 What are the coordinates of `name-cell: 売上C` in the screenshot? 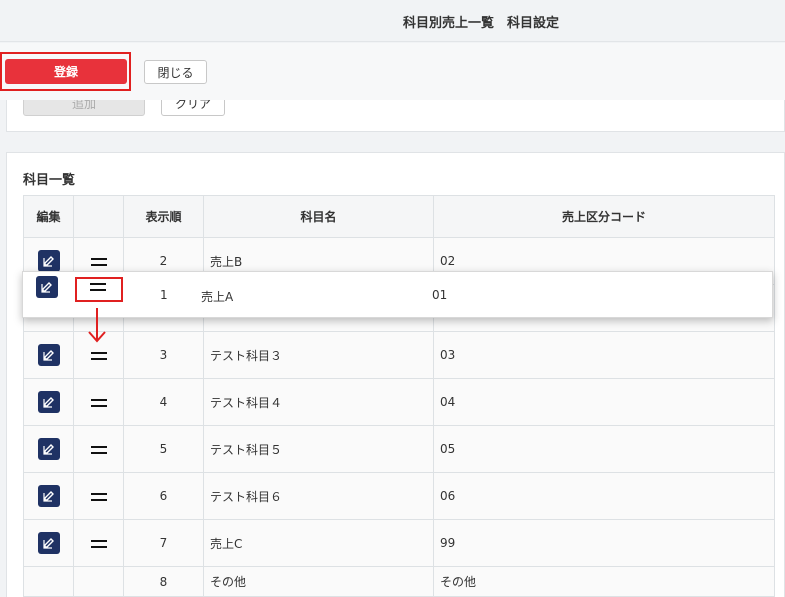 It's located at (318, 543).